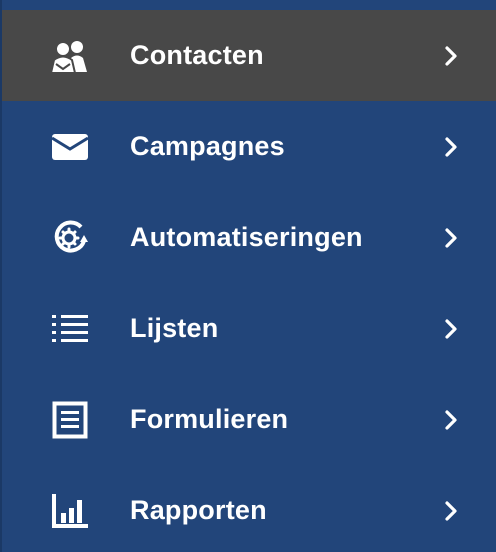  Describe the element at coordinates (70, 420) in the screenshot. I see `form-icon` at that location.